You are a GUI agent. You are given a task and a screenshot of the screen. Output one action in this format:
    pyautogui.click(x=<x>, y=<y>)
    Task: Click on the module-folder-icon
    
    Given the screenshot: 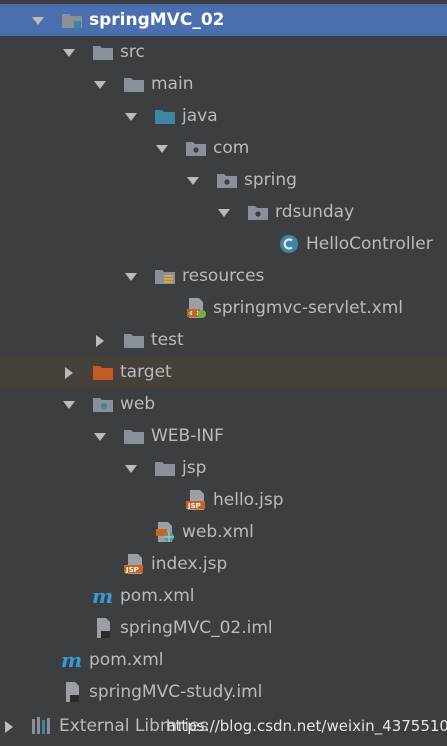 What is the action you would take?
    pyautogui.click(x=72, y=20)
    